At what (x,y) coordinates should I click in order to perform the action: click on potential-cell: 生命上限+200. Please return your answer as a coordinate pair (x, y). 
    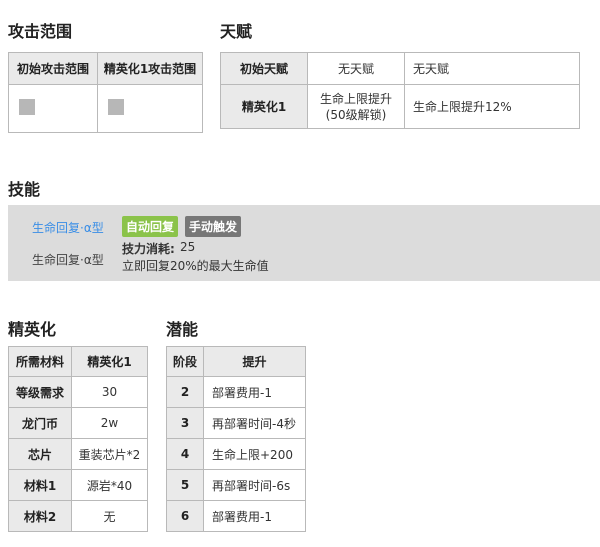
    Looking at the image, I should click on (254, 454).